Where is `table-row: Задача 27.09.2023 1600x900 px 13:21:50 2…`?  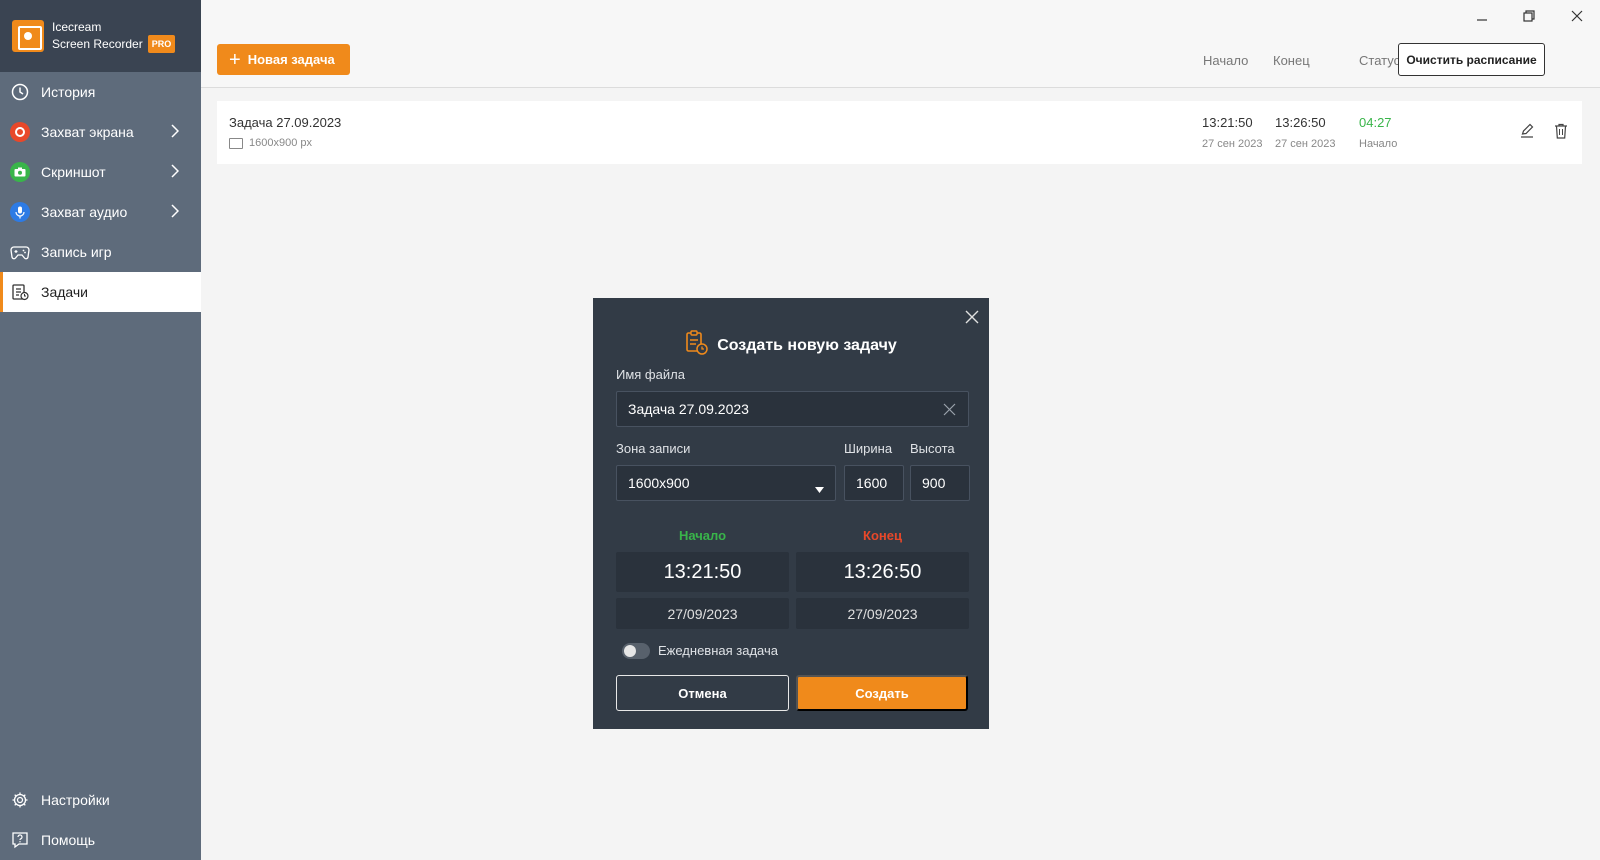 table-row: Задача 27.09.2023 1600x900 px 13:21:50 2… is located at coordinates (899, 132).